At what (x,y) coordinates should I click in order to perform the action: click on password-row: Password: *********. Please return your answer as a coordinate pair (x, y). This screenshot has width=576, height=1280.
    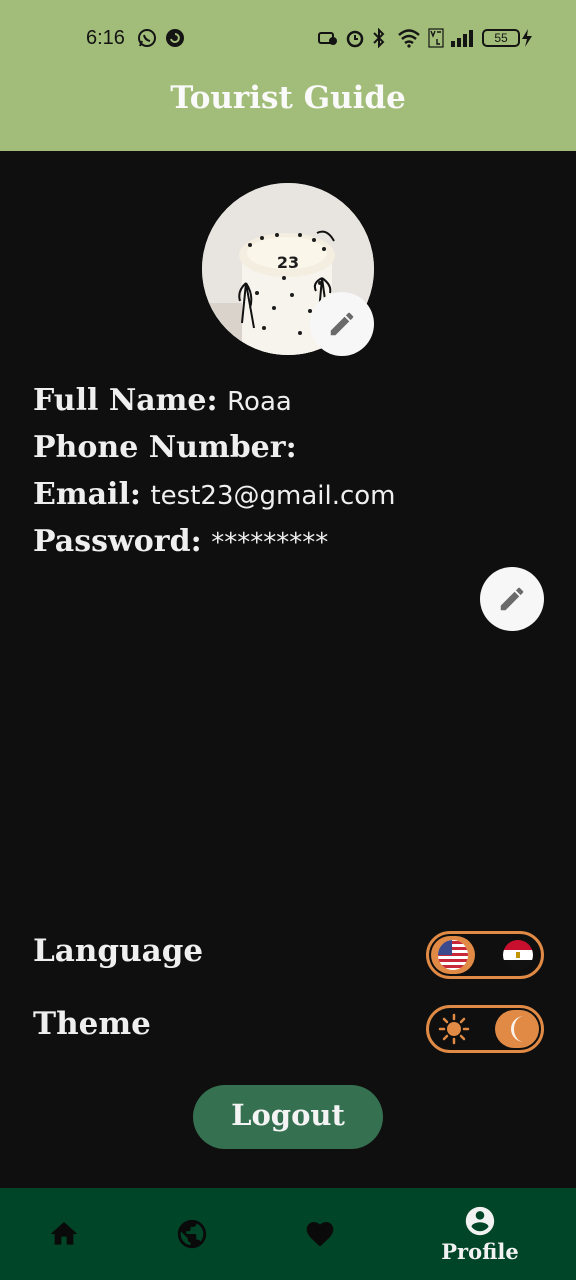
    Looking at the image, I should click on (214, 545).